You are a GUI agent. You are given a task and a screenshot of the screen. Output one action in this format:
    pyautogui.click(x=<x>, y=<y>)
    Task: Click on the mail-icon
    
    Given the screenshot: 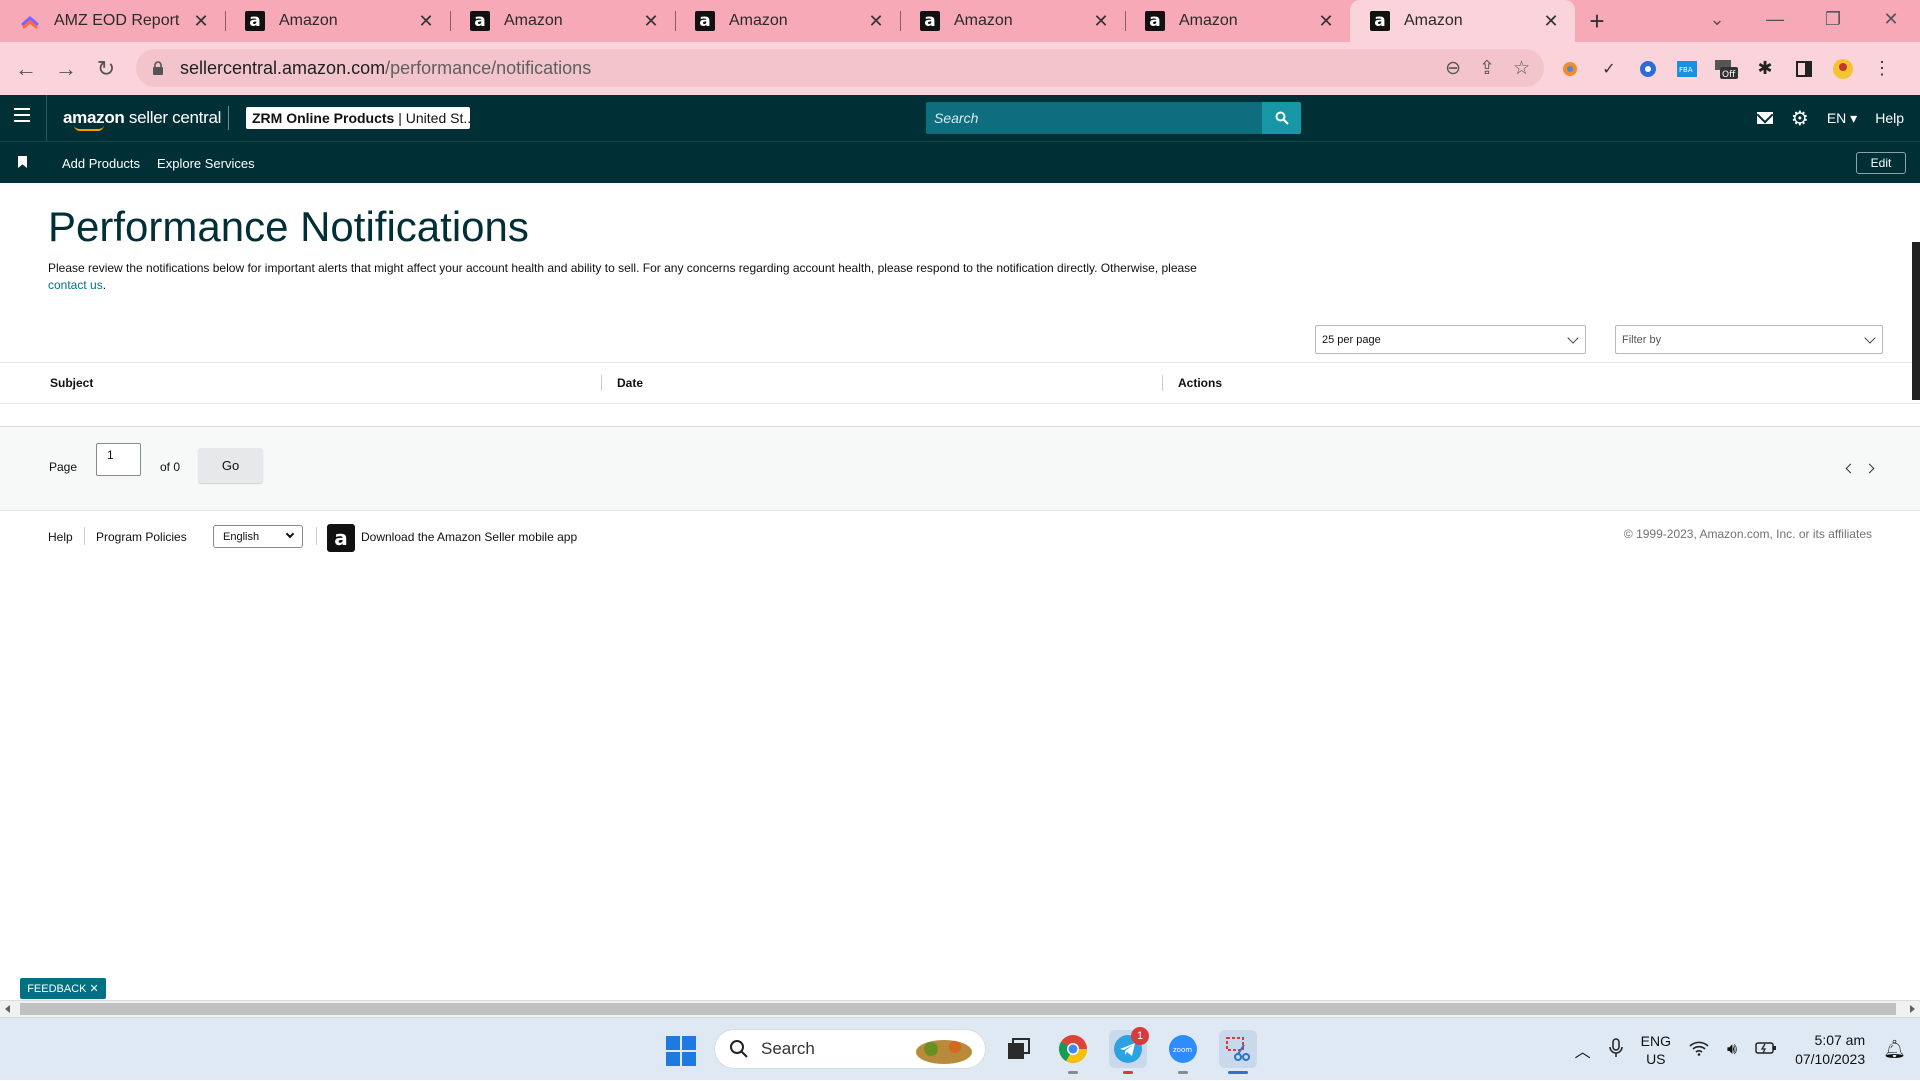 What is the action you would take?
    pyautogui.click(x=1764, y=118)
    